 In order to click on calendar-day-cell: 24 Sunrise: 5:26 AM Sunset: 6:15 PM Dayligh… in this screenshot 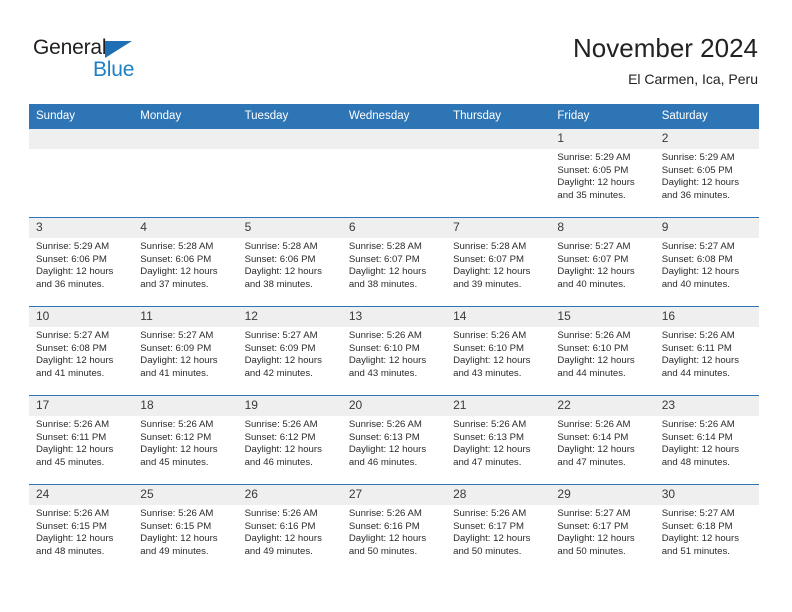, I will do `click(81, 529)`.